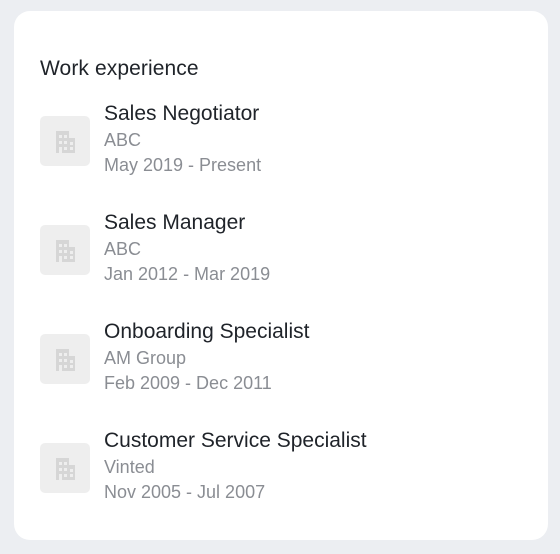 Image resolution: width=560 pixels, height=554 pixels. Describe the element at coordinates (185, 492) in the screenshot. I see `employment-dates: Nov 2005 - Jul 2007` at that location.